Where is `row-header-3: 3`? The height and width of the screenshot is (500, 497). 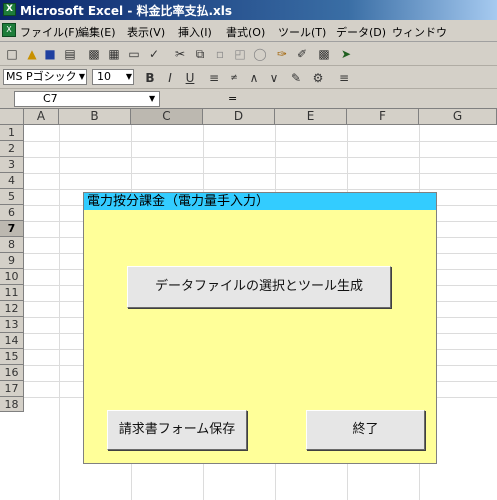 row-header-3: 3 is located at coordinates (12, 165).